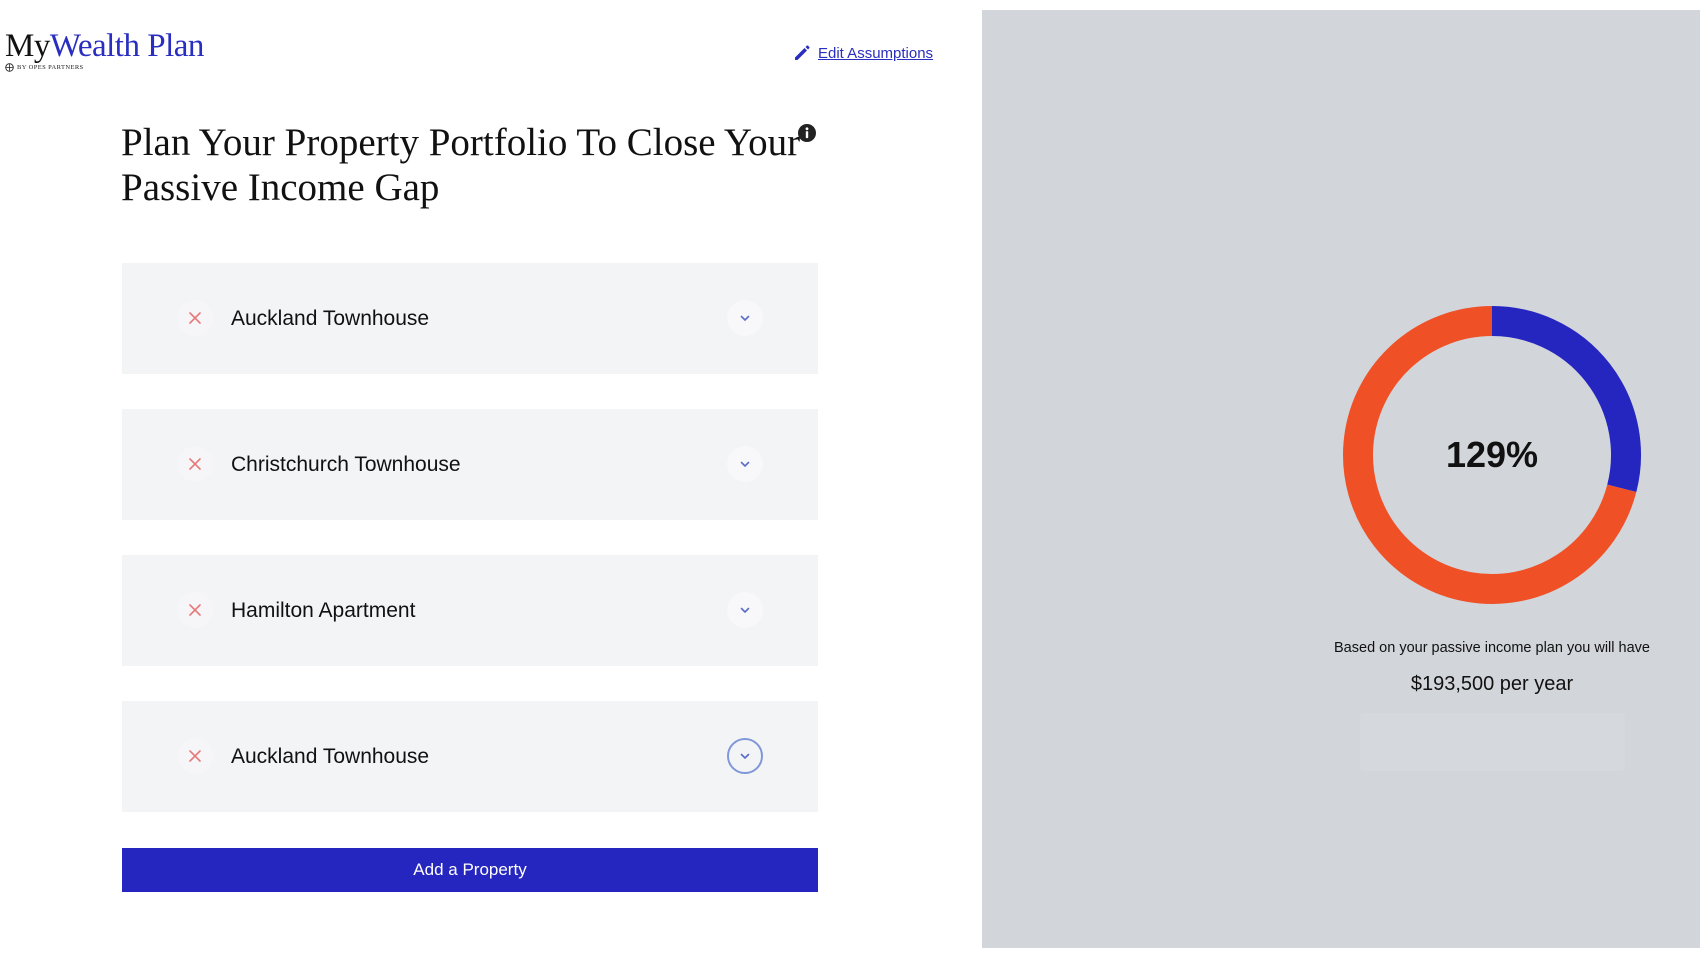 The width and height of the screenshot is (1700, 957). Describe the element at coordinates (346, 464) in the screenshot. I see `property-name: Christchurch Townhouse` at that location.